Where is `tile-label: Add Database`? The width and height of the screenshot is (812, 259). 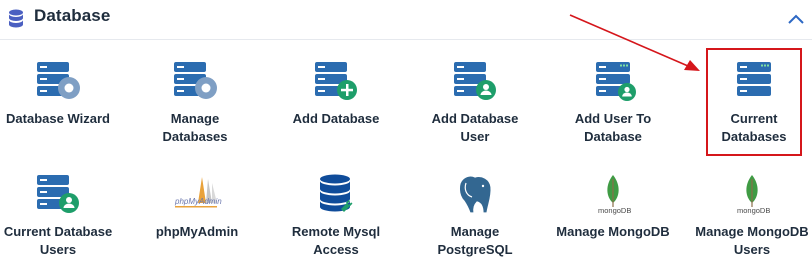 tile-label: Add Database is located at coordinates (336, 118).